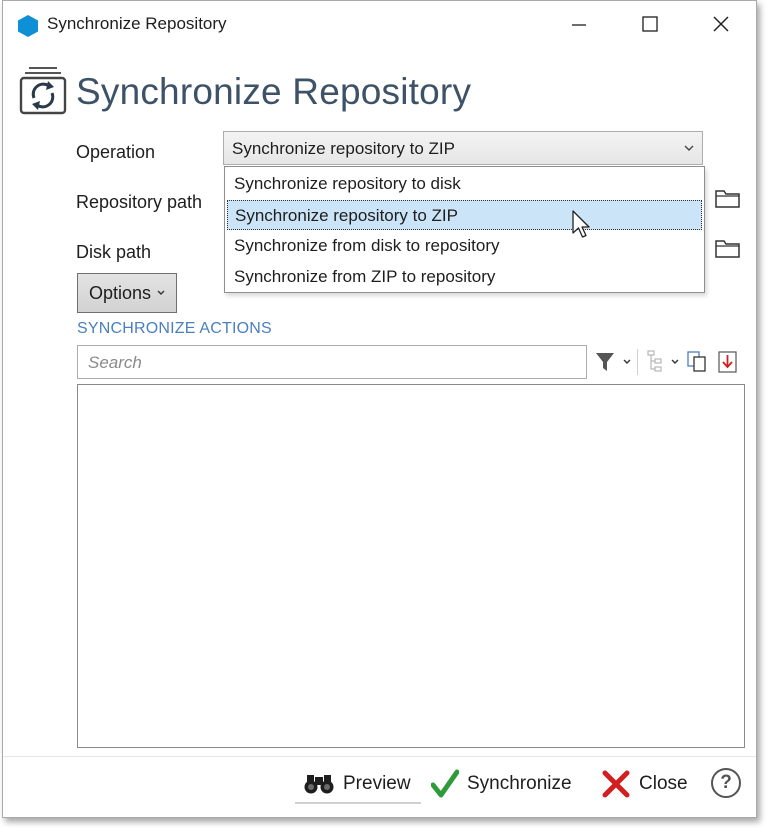 This screenshot has width=770, height=828. I want to click on page-title: Synchronize Repository, so click(274, 91).